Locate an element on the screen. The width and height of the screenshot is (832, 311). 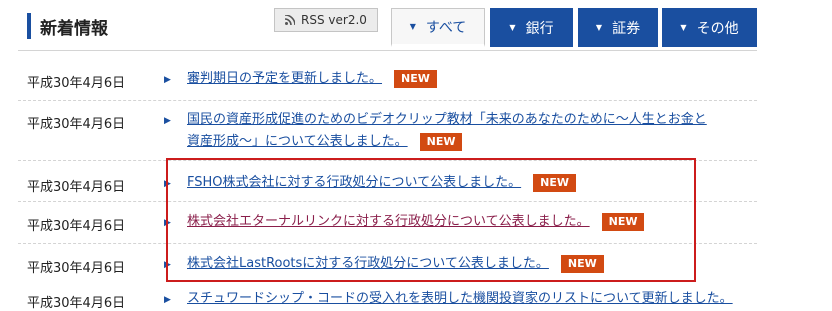
news-link-text-line2: 資産形成～」について公表しました。 is located at coordinates (297, 141).